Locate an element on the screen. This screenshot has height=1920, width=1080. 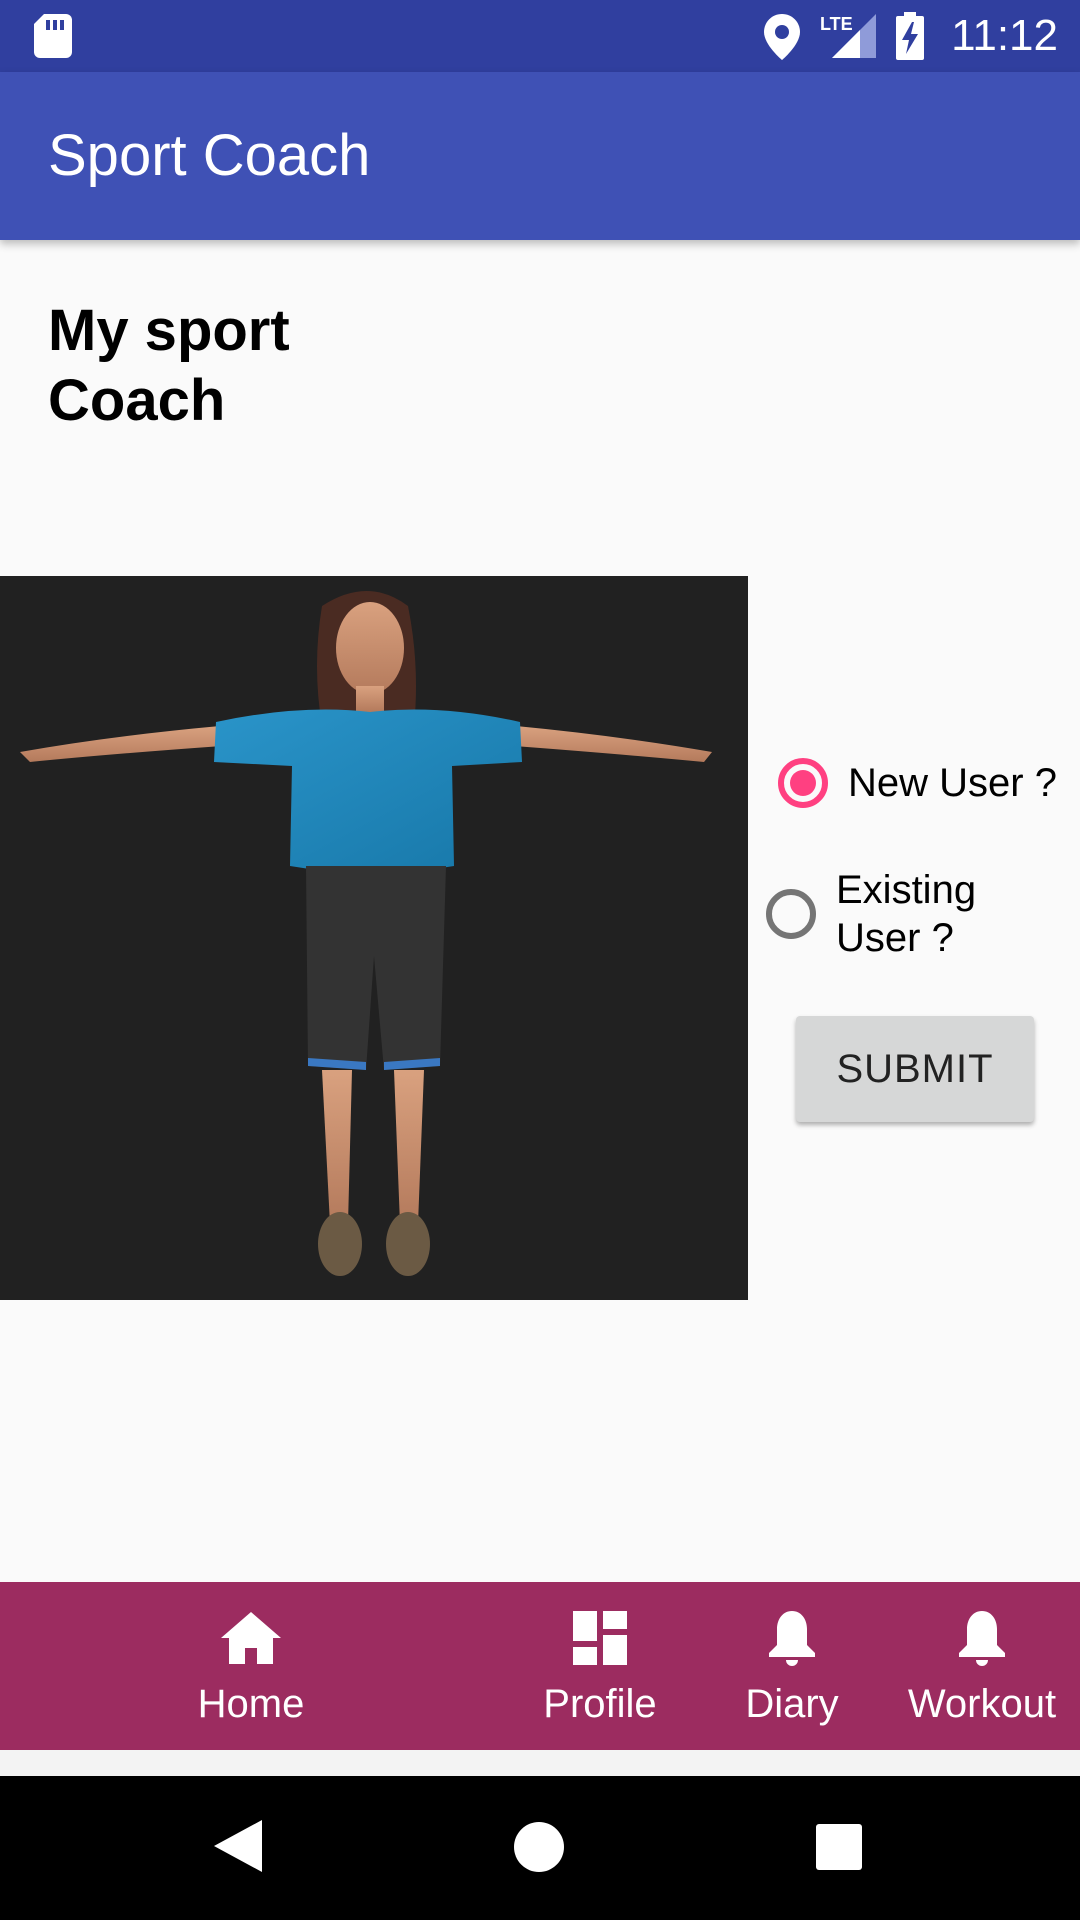
app-bar: Sport Coach is located at coordinates (540, 156).